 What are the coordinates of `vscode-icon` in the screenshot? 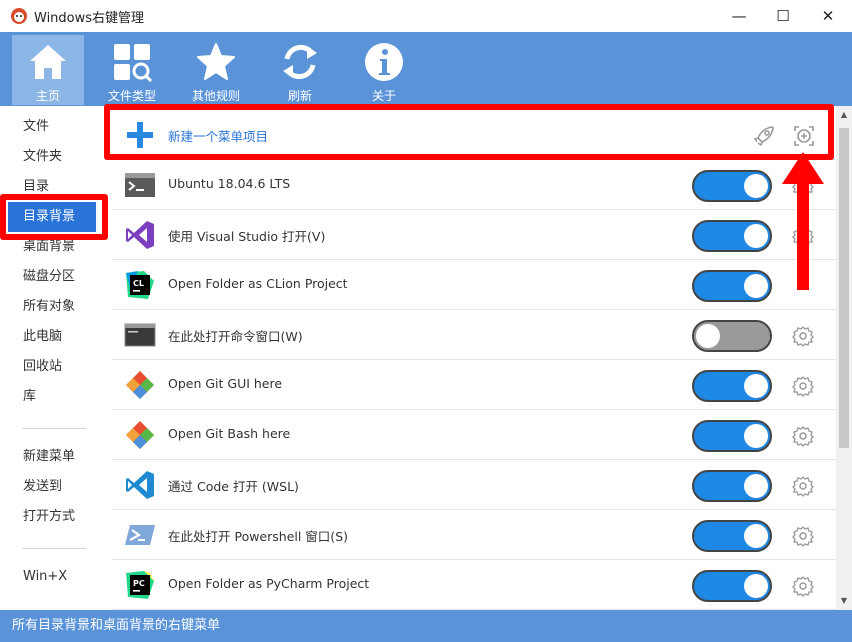 It's located at (140, 485).